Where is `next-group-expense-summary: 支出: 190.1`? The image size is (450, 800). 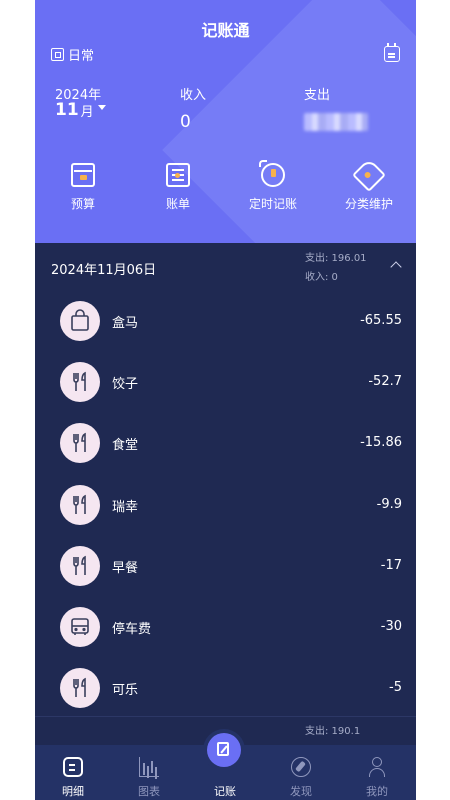
next-group-expense-summary: 支出: 190.1 is located at coordinates (333, 731).